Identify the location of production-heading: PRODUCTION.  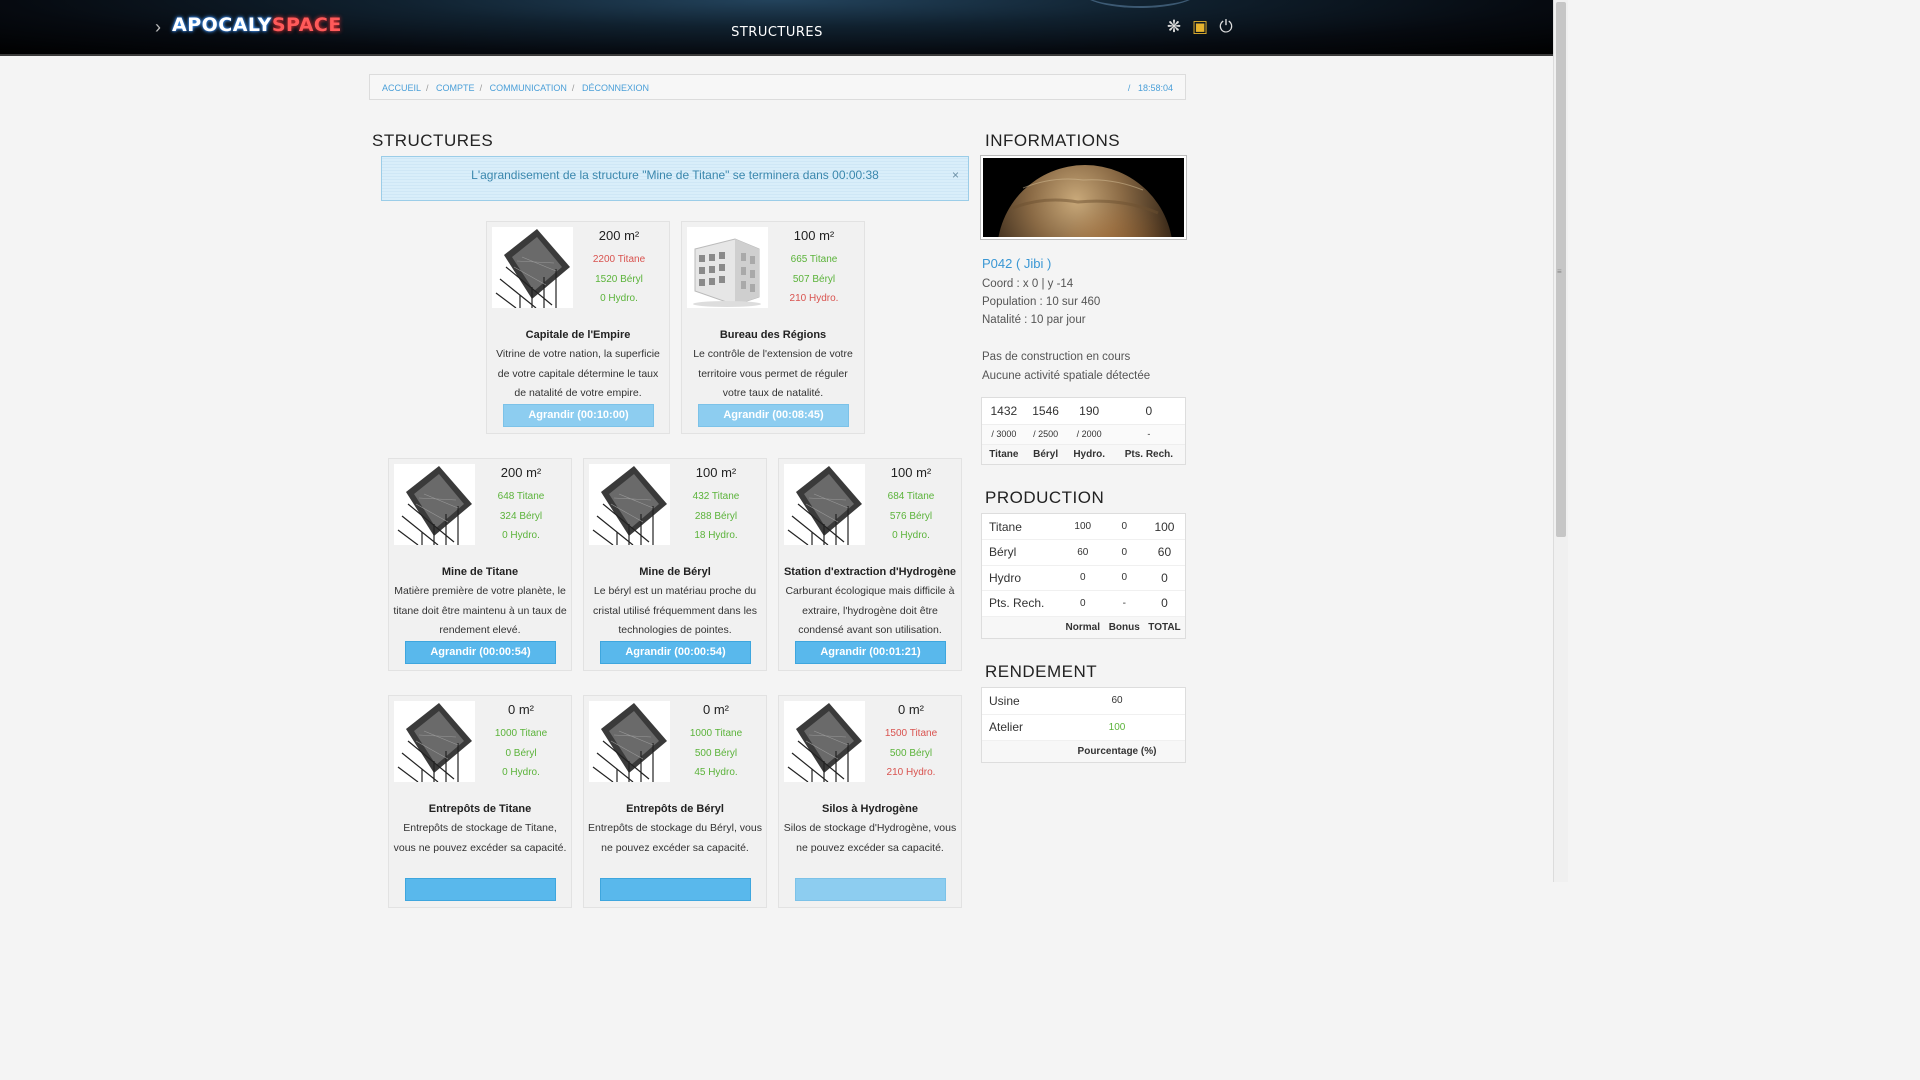
(1045, 497).